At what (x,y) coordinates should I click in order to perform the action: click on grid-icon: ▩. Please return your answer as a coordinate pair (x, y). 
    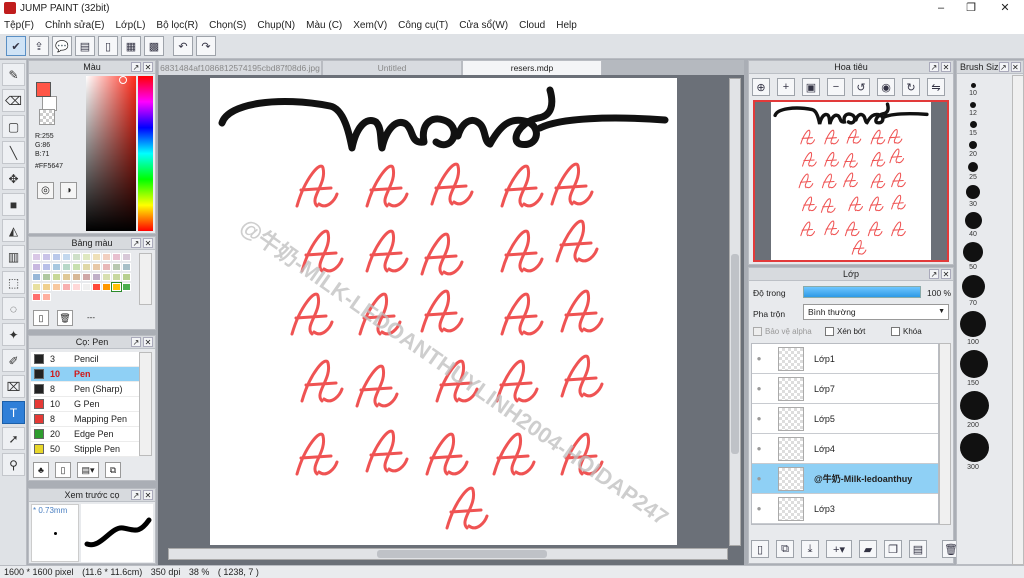
    Looking at the image, I should click on (154, 46).